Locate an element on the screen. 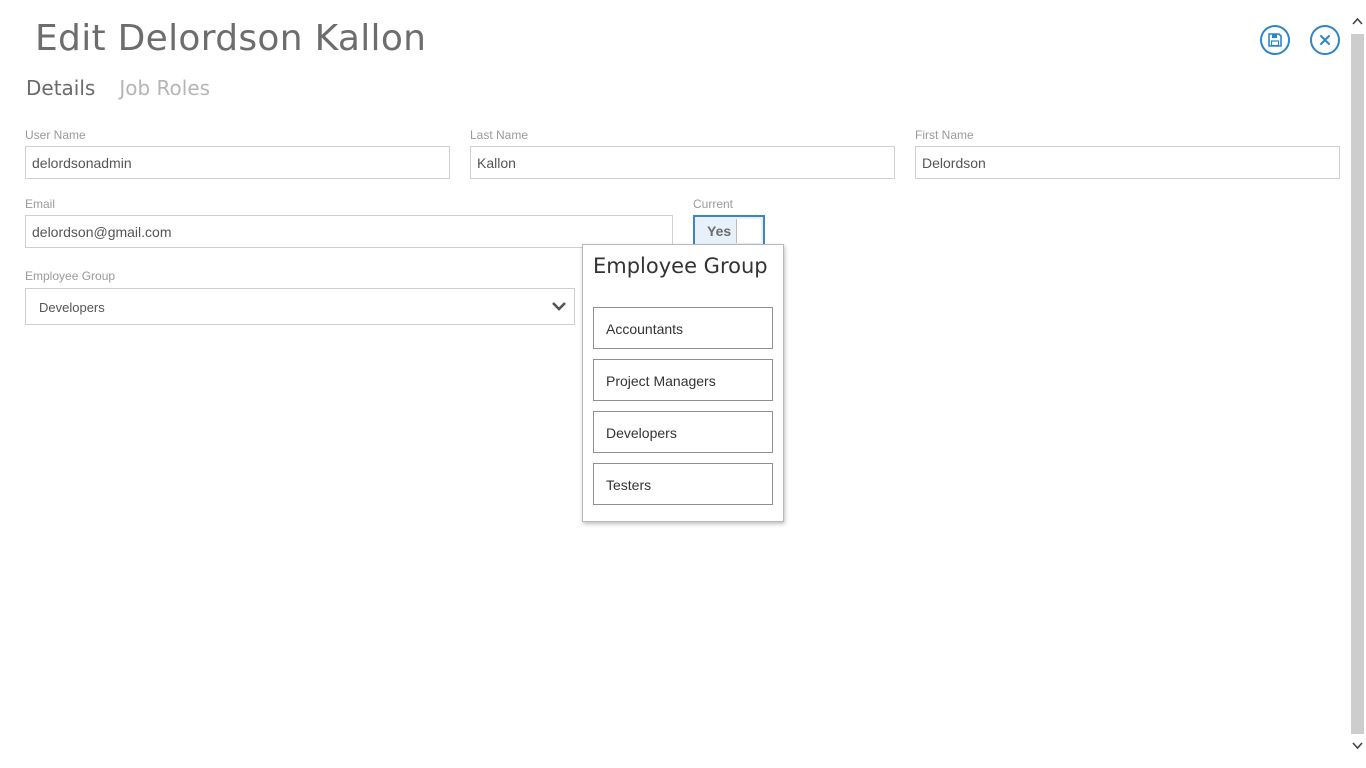 This screenshot has width=1366, height=768. save-icon is located at coordinates (1275, 40).